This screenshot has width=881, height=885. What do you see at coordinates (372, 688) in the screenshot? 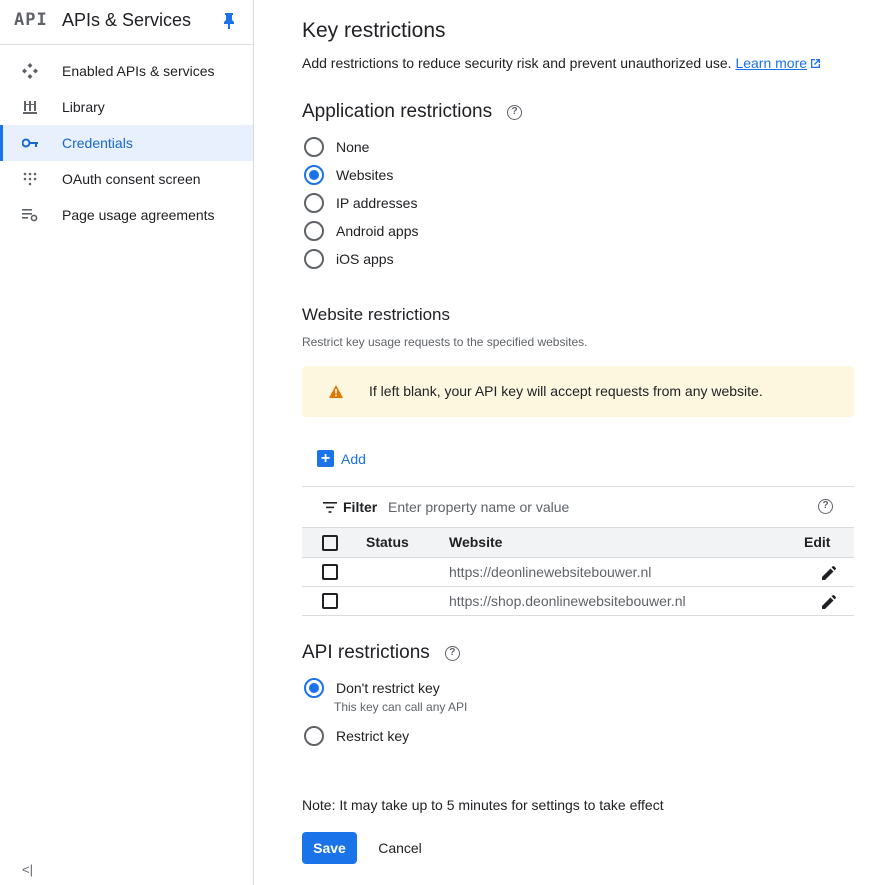
I see `radio-dont-restrict-key: Don't restrict key` at bounding box center [372, 688].